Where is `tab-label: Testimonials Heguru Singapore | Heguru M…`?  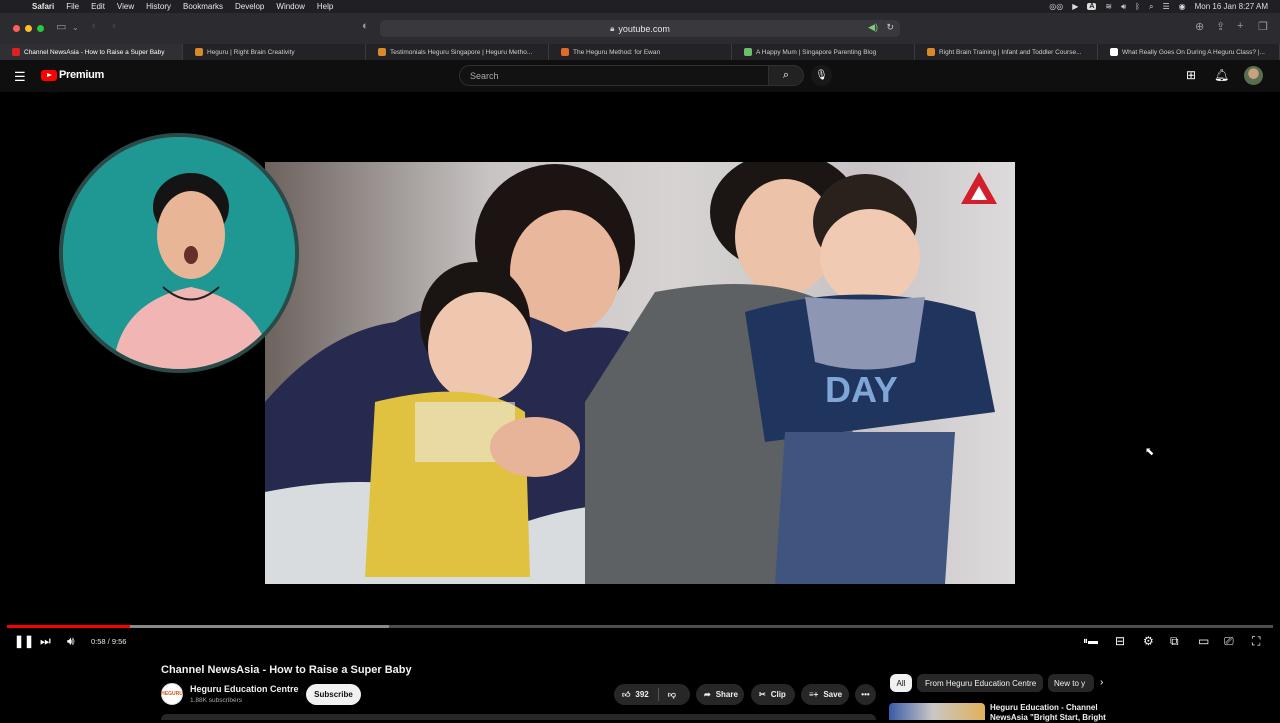
tab-label: Testimonials Heguru Singapore | Heguru M… is located at coordinates (461, 52).